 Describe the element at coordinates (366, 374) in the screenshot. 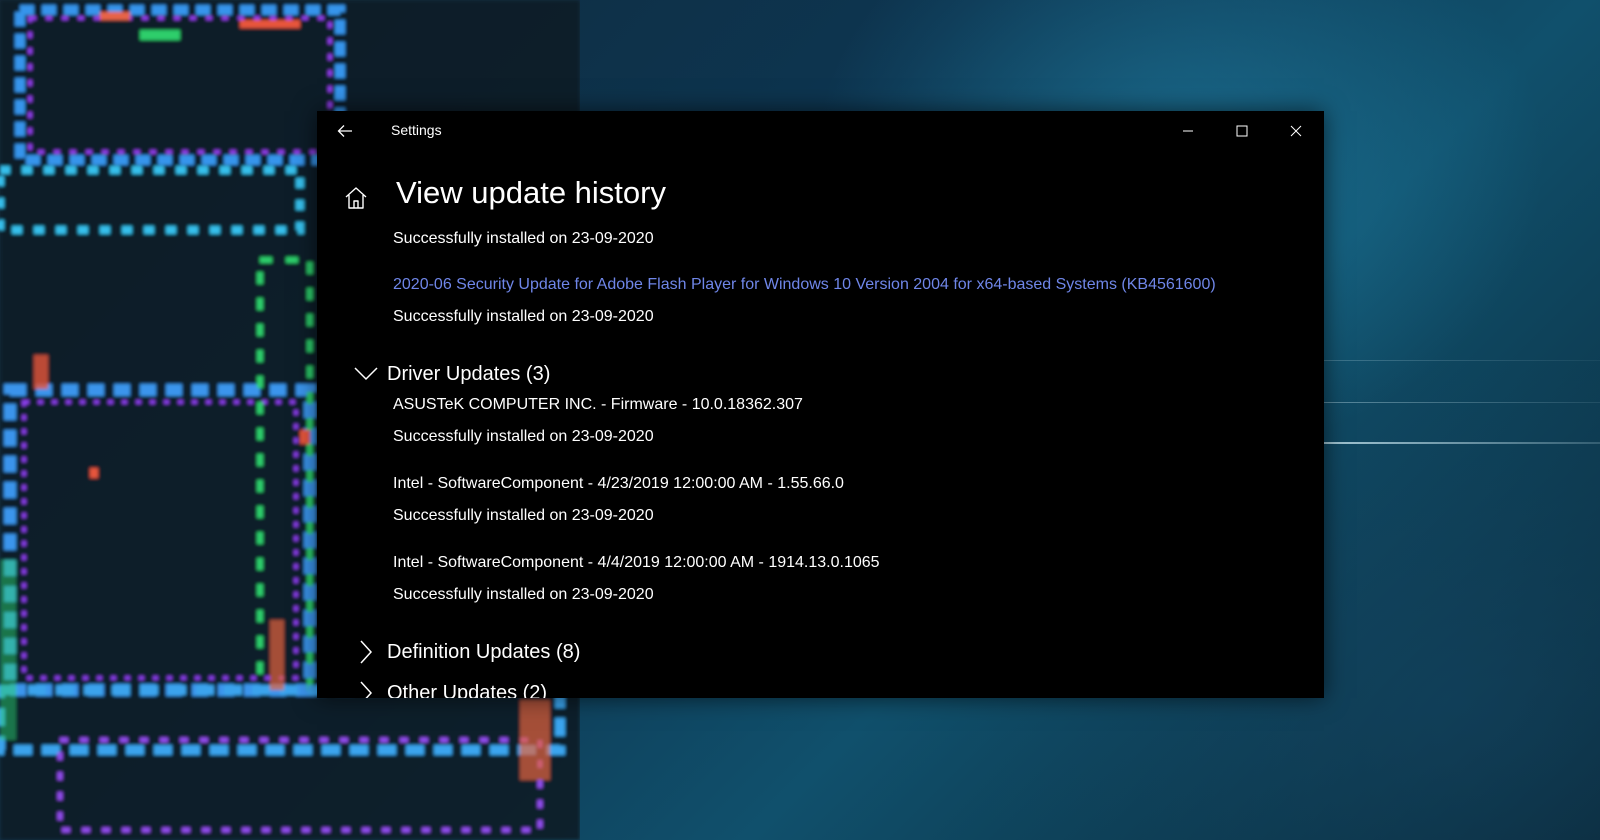

I see `chevron-down-icon` at that location.